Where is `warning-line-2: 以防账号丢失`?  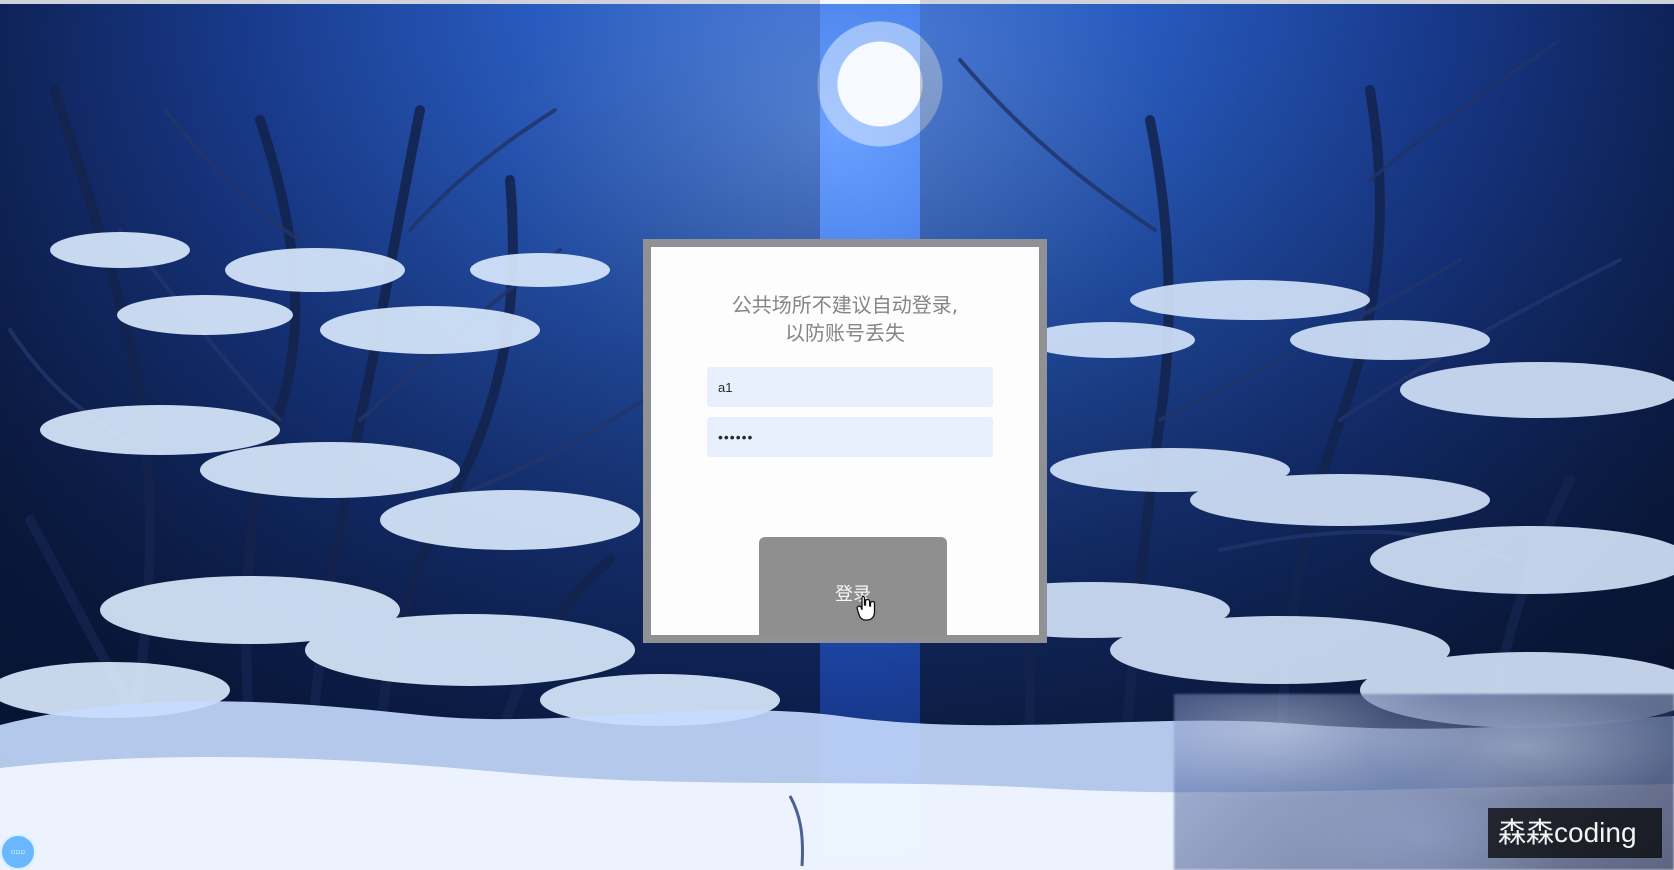 warning-line-2: 以防账号丢失 is located at coordinates (845, 333).